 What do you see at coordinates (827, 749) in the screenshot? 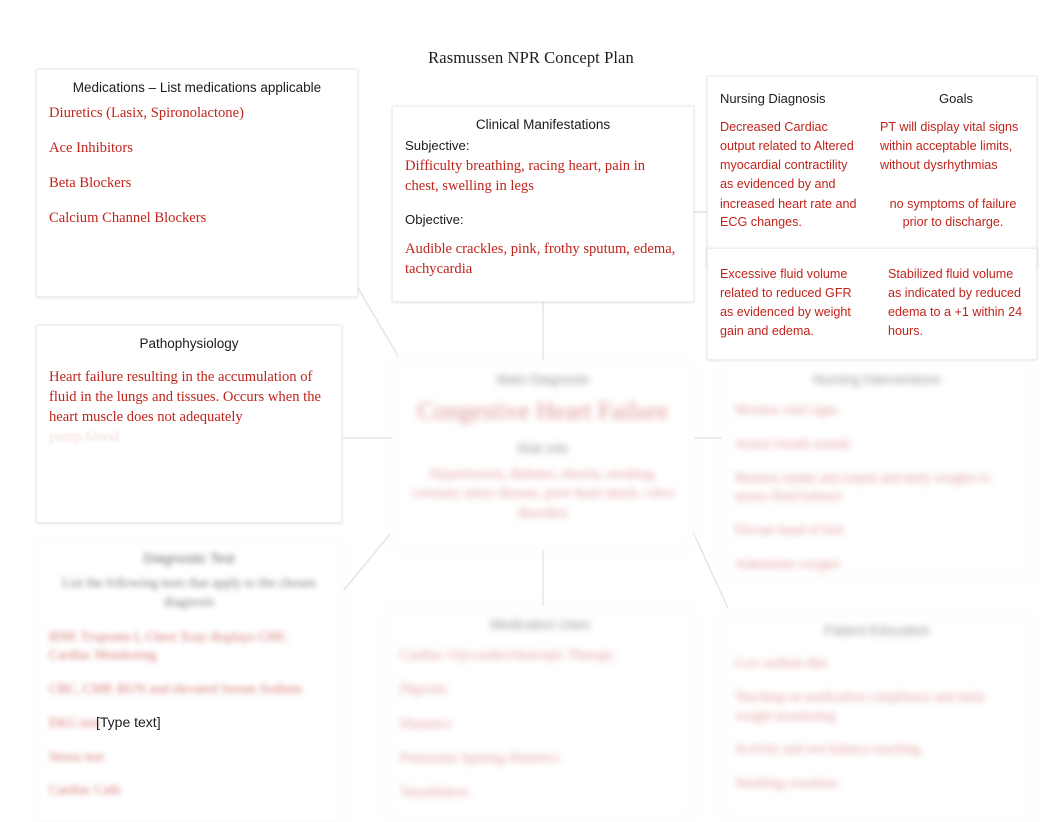
I see `list-item: Activity and rest balance teaching` at bounding box center [827, 749].